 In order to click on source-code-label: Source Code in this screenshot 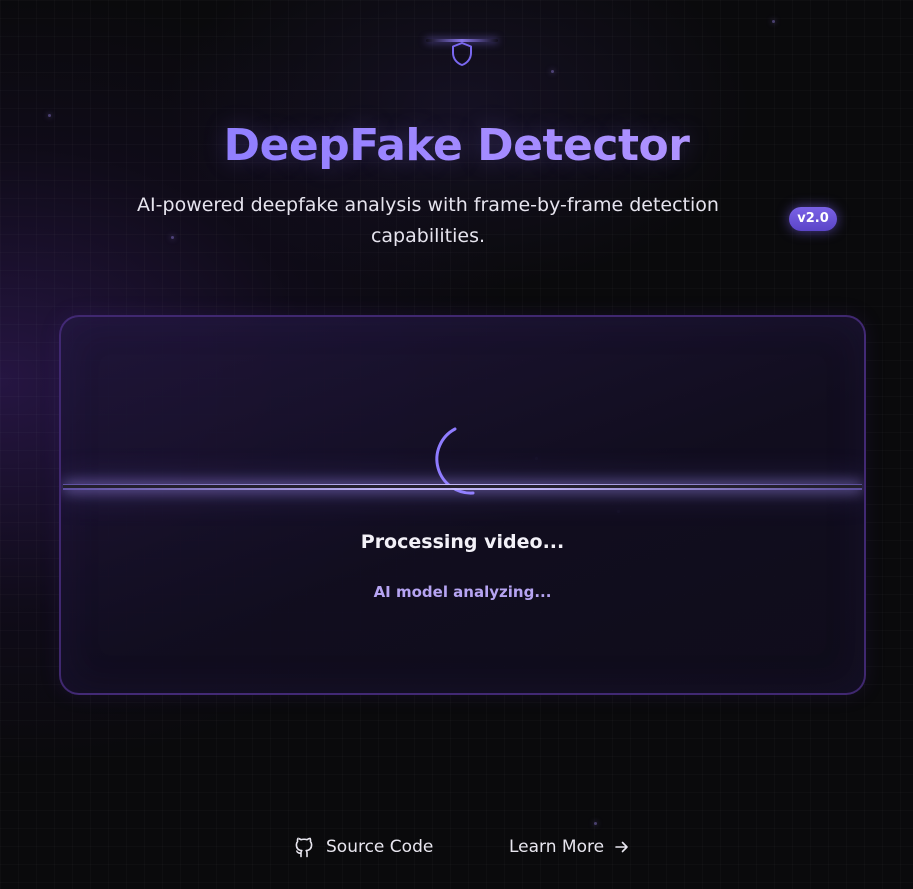, I will do `click(380, 847)`.